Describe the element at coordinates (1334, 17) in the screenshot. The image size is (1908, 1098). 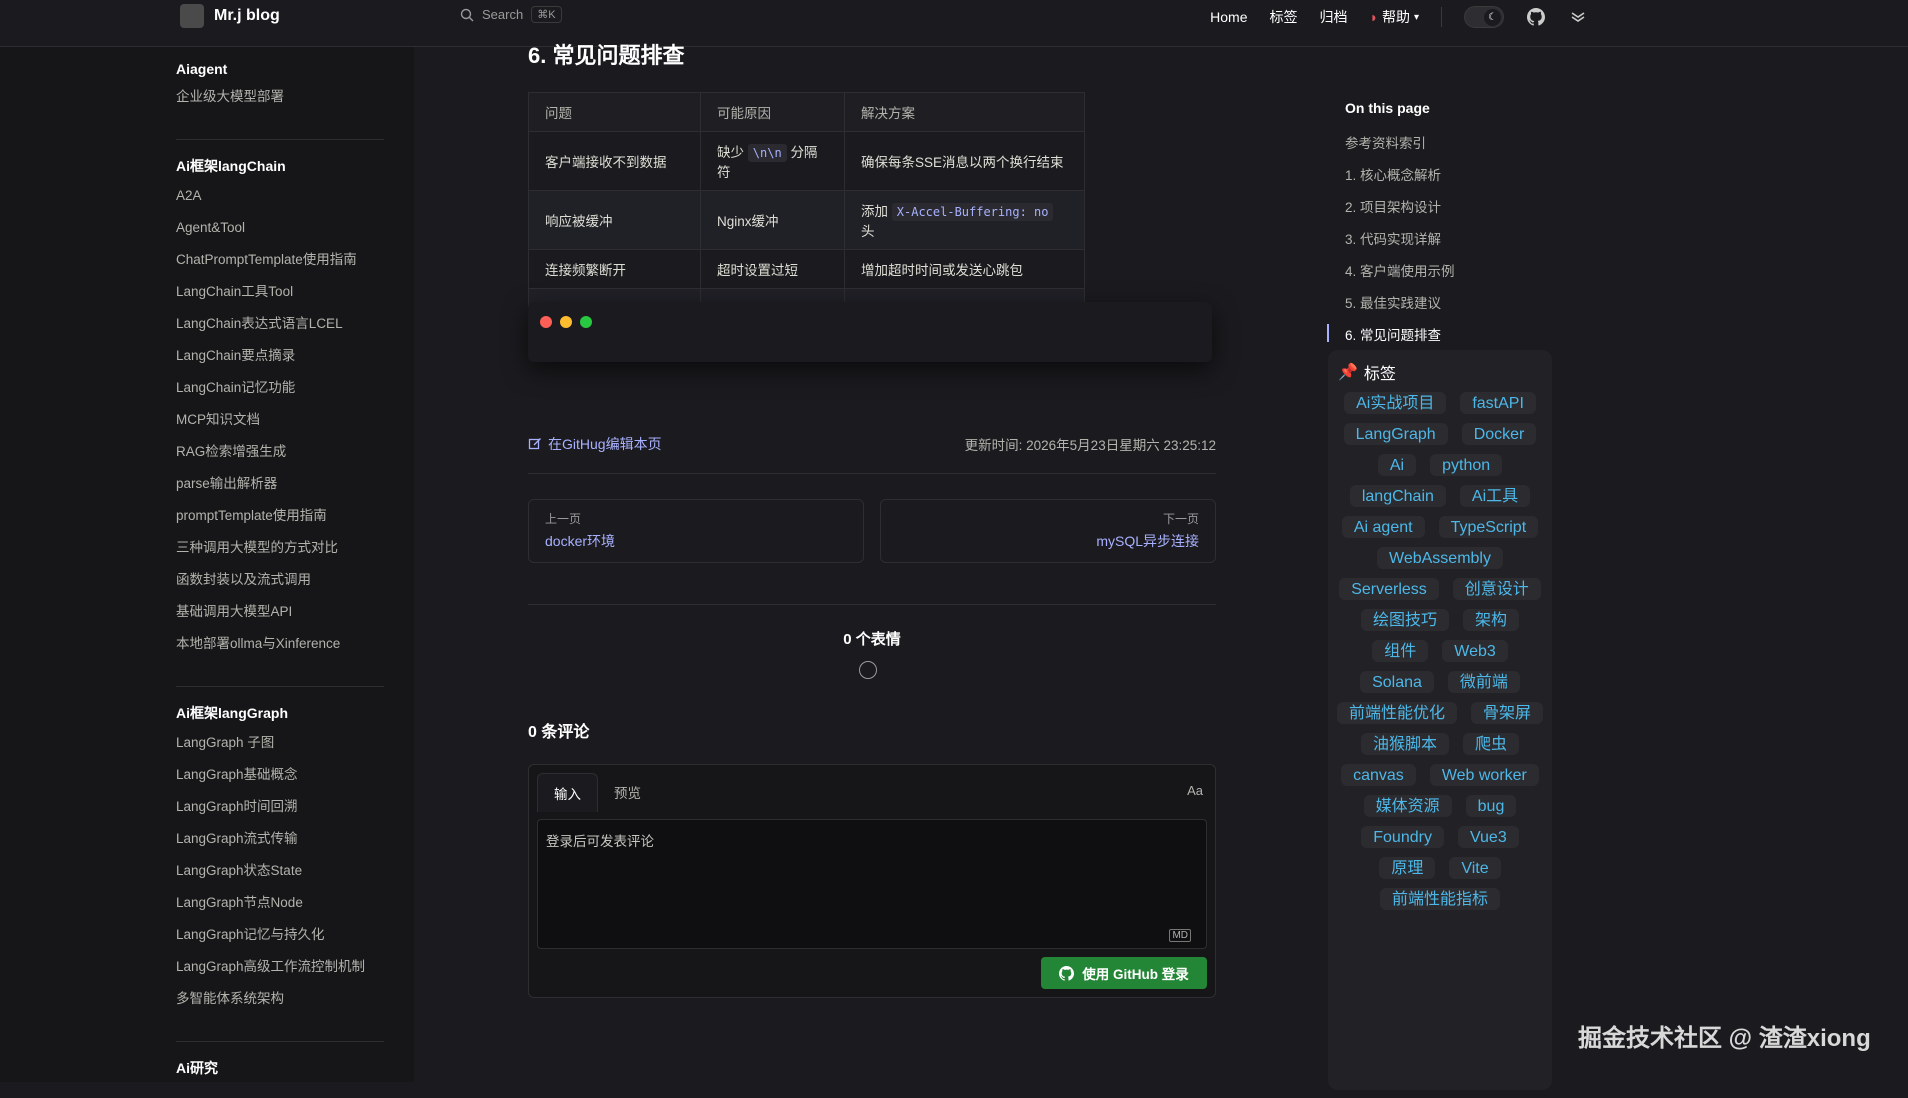
I see `nav-archive: 归档` at that location.